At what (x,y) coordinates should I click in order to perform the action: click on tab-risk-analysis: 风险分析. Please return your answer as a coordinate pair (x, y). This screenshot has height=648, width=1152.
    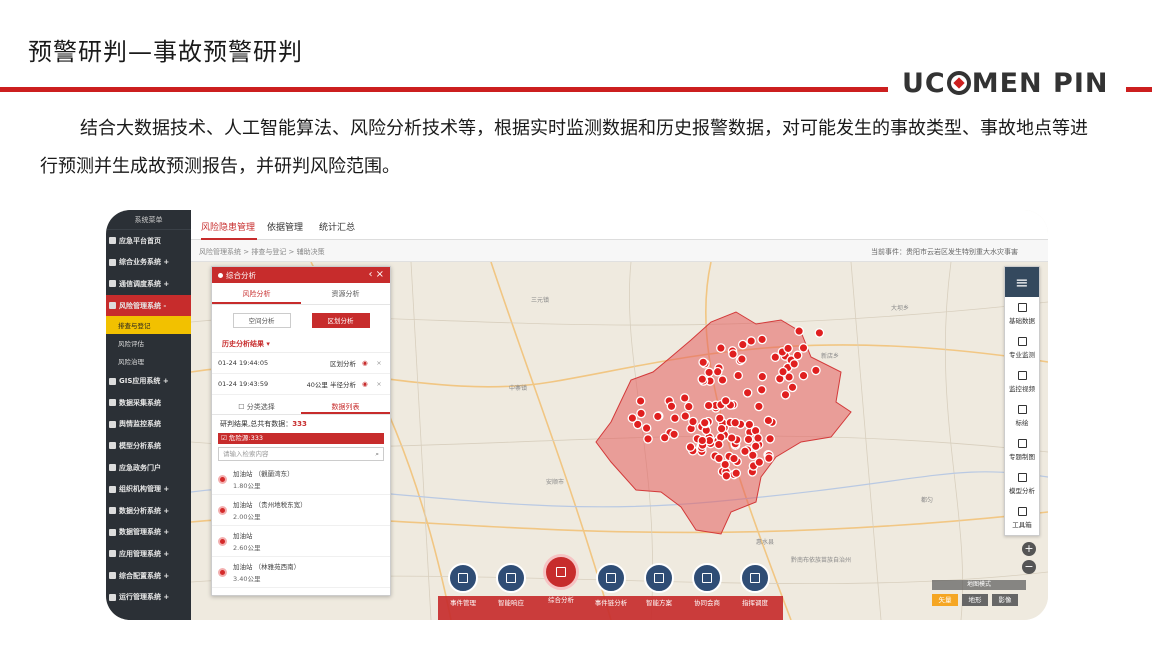
    Looking at the image, I should click on (256, 293).